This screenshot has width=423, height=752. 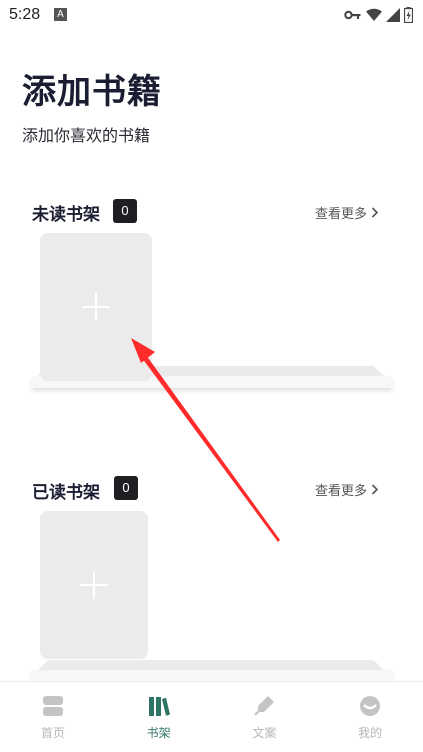 What do you see at coordinates (264, 733) in the screenshot?
I see `tab-label: 文案` at bounding box center [264, 733].